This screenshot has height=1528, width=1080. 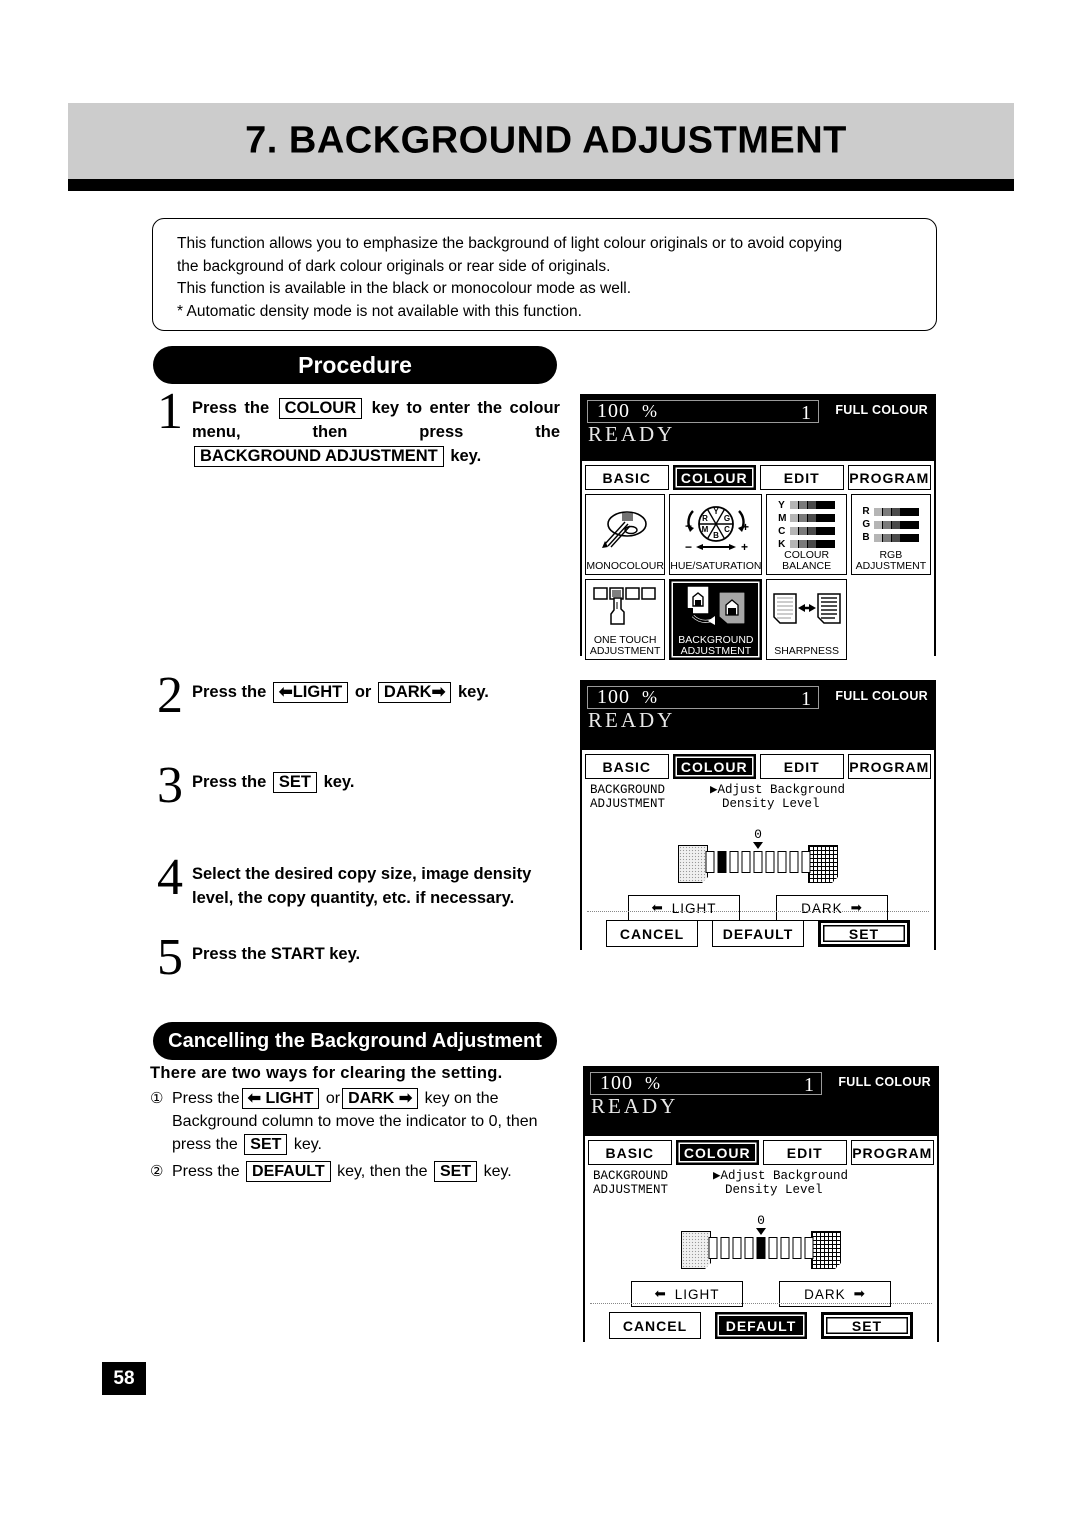 I want to click on tab-basic: BASIC, so click(x=627, y=477).